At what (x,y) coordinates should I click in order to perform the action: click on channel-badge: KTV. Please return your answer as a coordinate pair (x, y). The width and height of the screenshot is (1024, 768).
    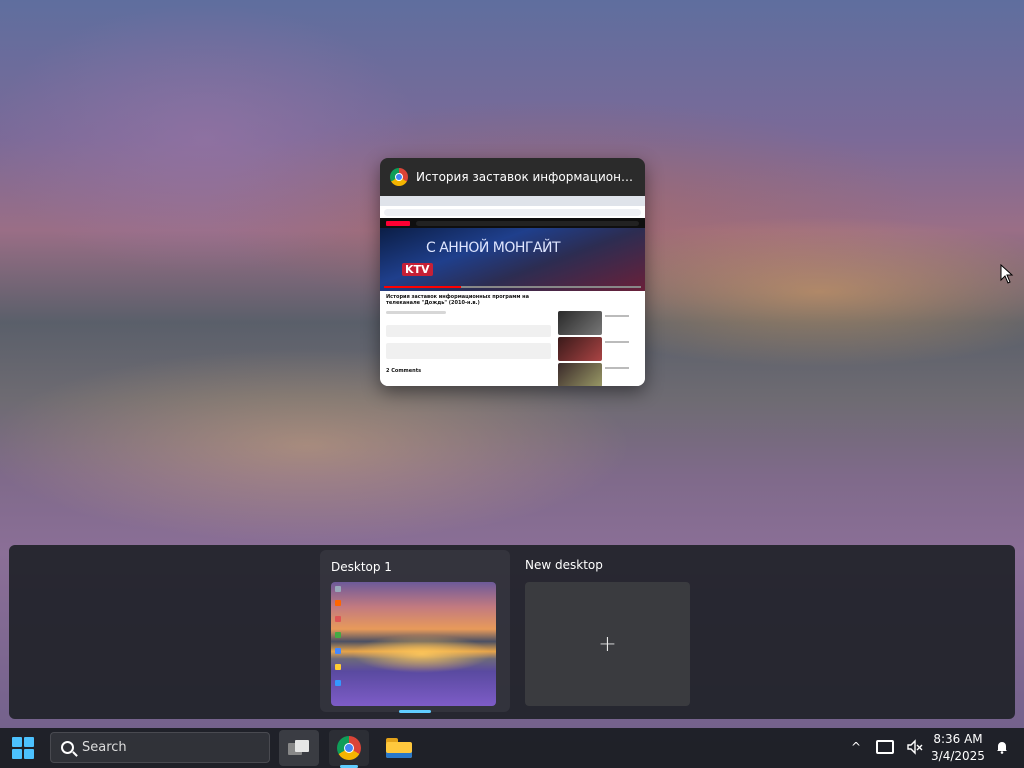
    Looking at the image, I should click on (417, 269).